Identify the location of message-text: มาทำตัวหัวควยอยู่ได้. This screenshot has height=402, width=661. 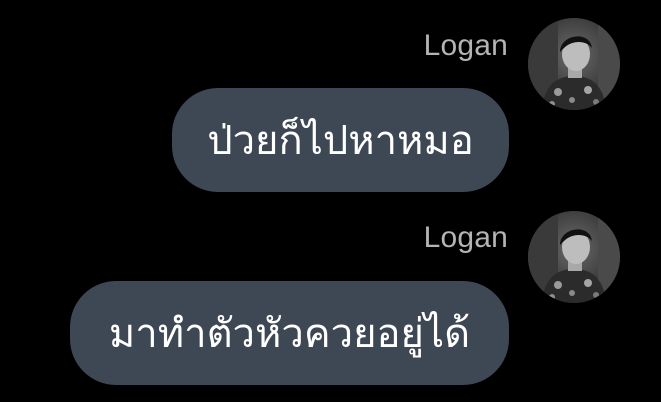
(289, 334).